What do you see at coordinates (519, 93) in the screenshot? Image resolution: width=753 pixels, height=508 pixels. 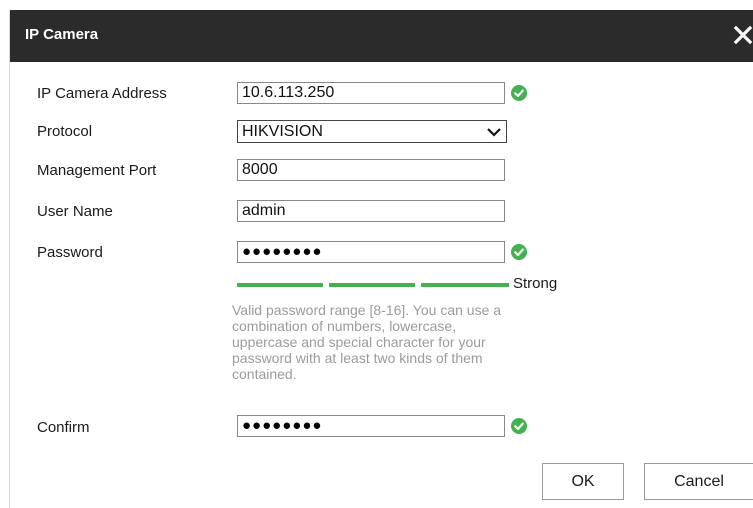 I see `address-valid-icon` at bounding box center [519, 93].